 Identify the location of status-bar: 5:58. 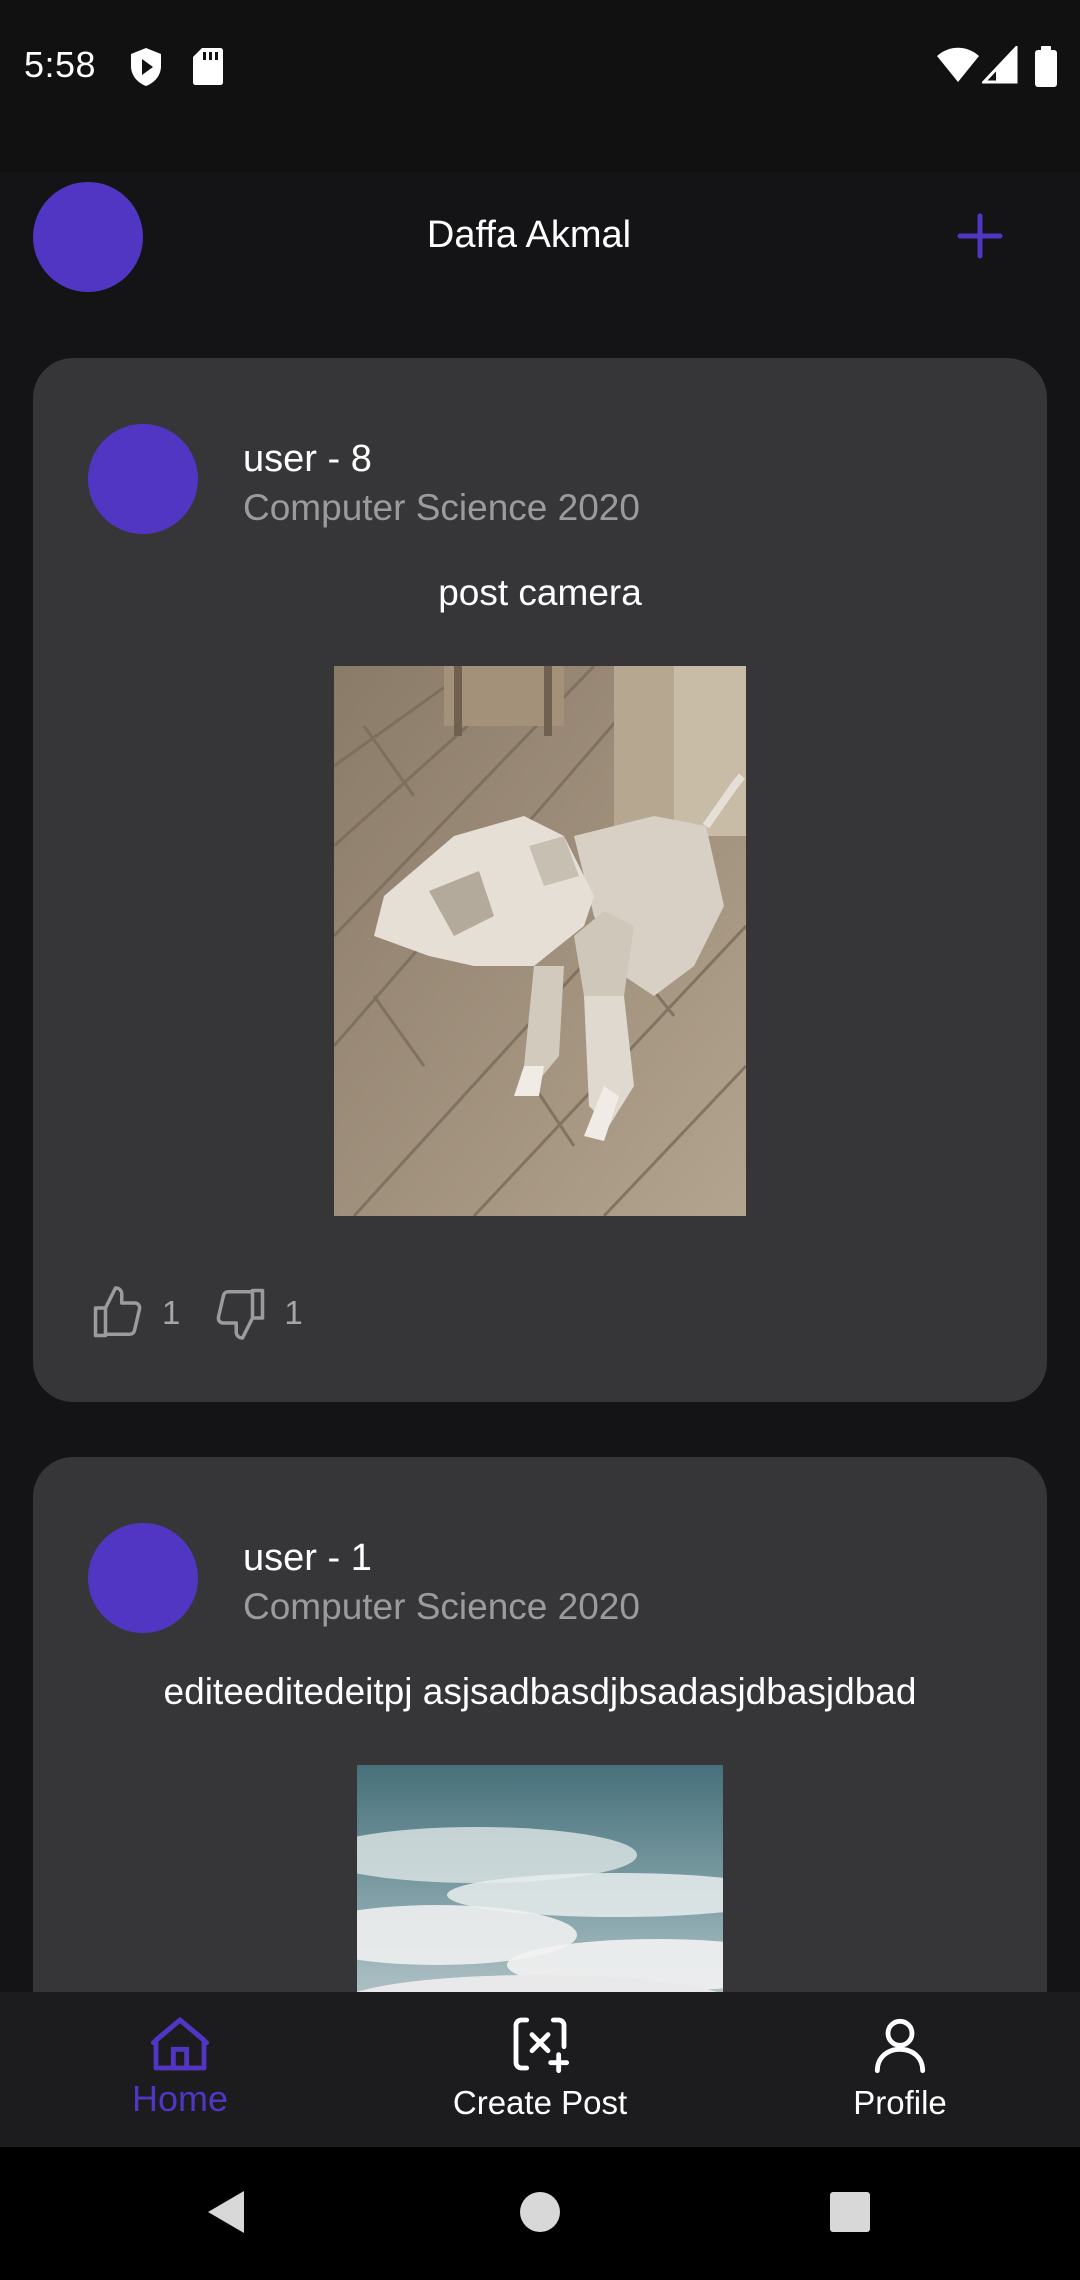
(540, 68).